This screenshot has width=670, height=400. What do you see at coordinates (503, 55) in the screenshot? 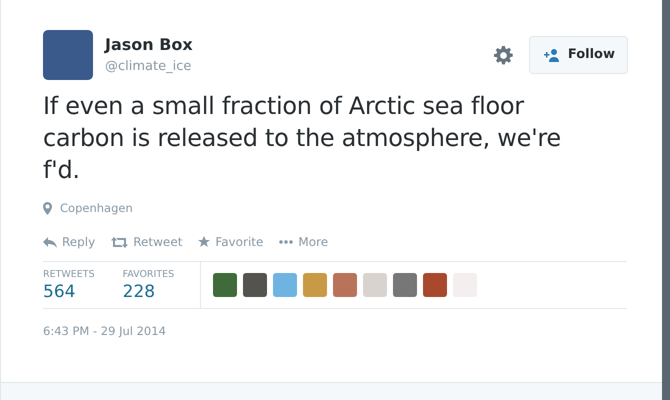
I see `settings-icon` at bounding box center [503, 55].